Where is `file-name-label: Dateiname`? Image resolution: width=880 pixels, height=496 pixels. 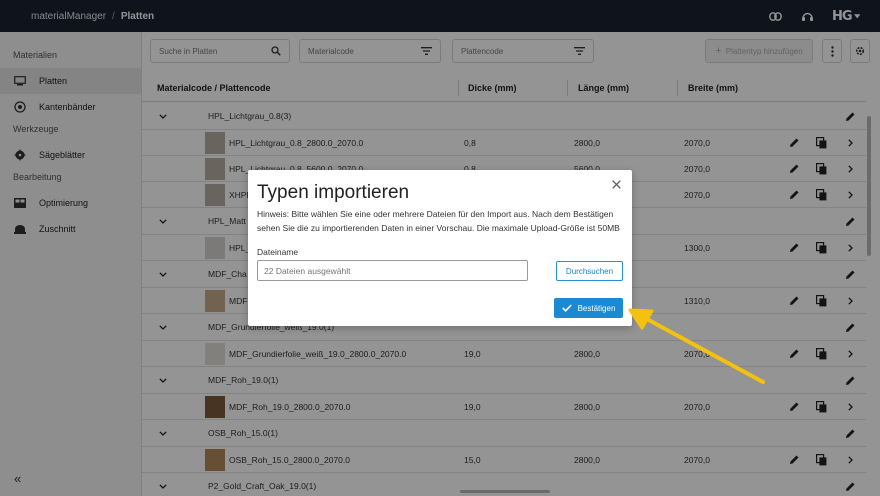
file-name-label: Dateiname is located at coordinates (278, 252).